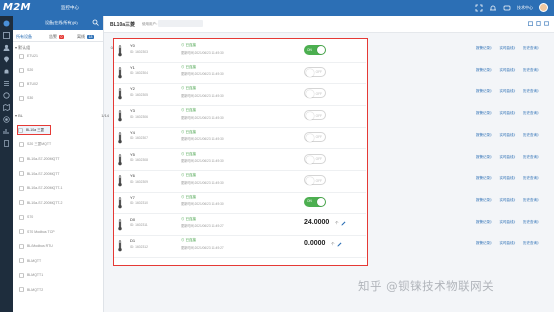 The image size is (554, 312). What do you see at coordinates (70, 8) in the screenshot?
I see `app-title: 监控中心` at bounding box center [70, 8].